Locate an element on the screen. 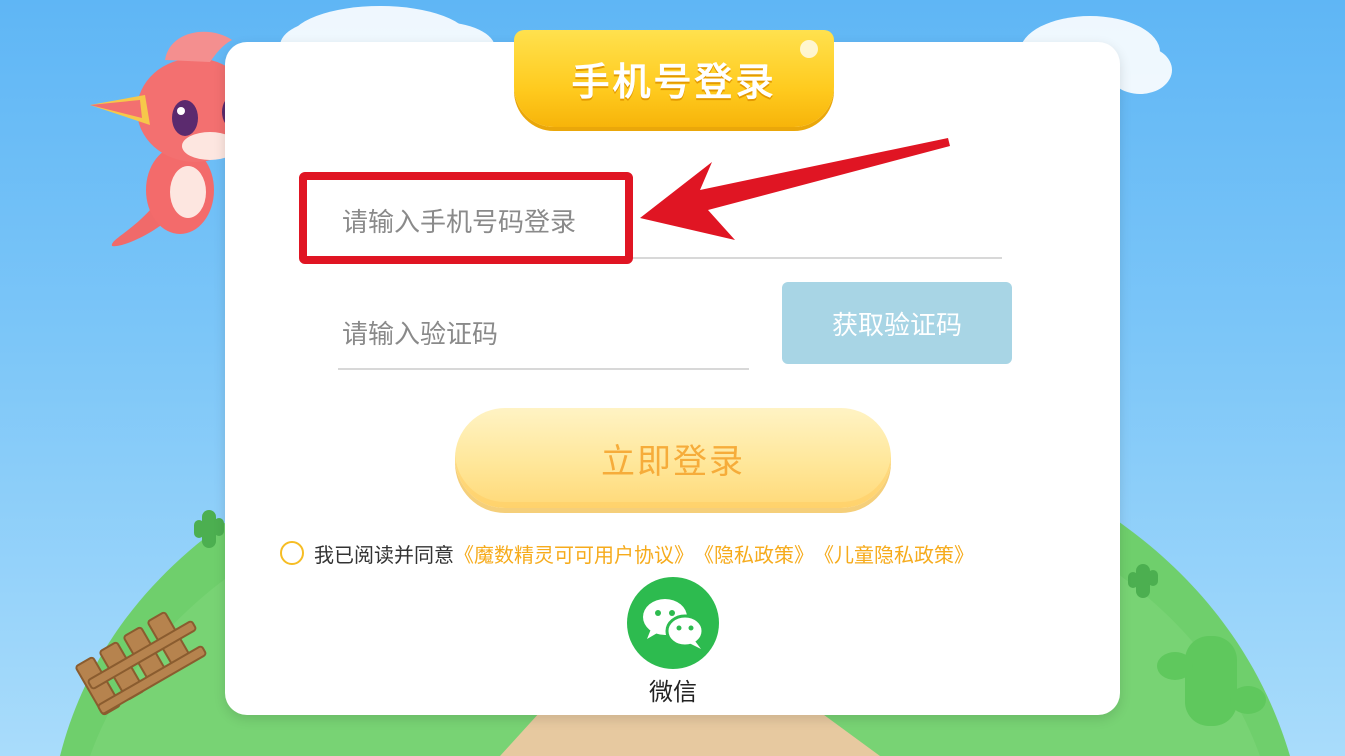 The width and height of the screenshot is (1345, 756). get-verification-code-button: 获取验证码 is located at coordinates (897, 323).